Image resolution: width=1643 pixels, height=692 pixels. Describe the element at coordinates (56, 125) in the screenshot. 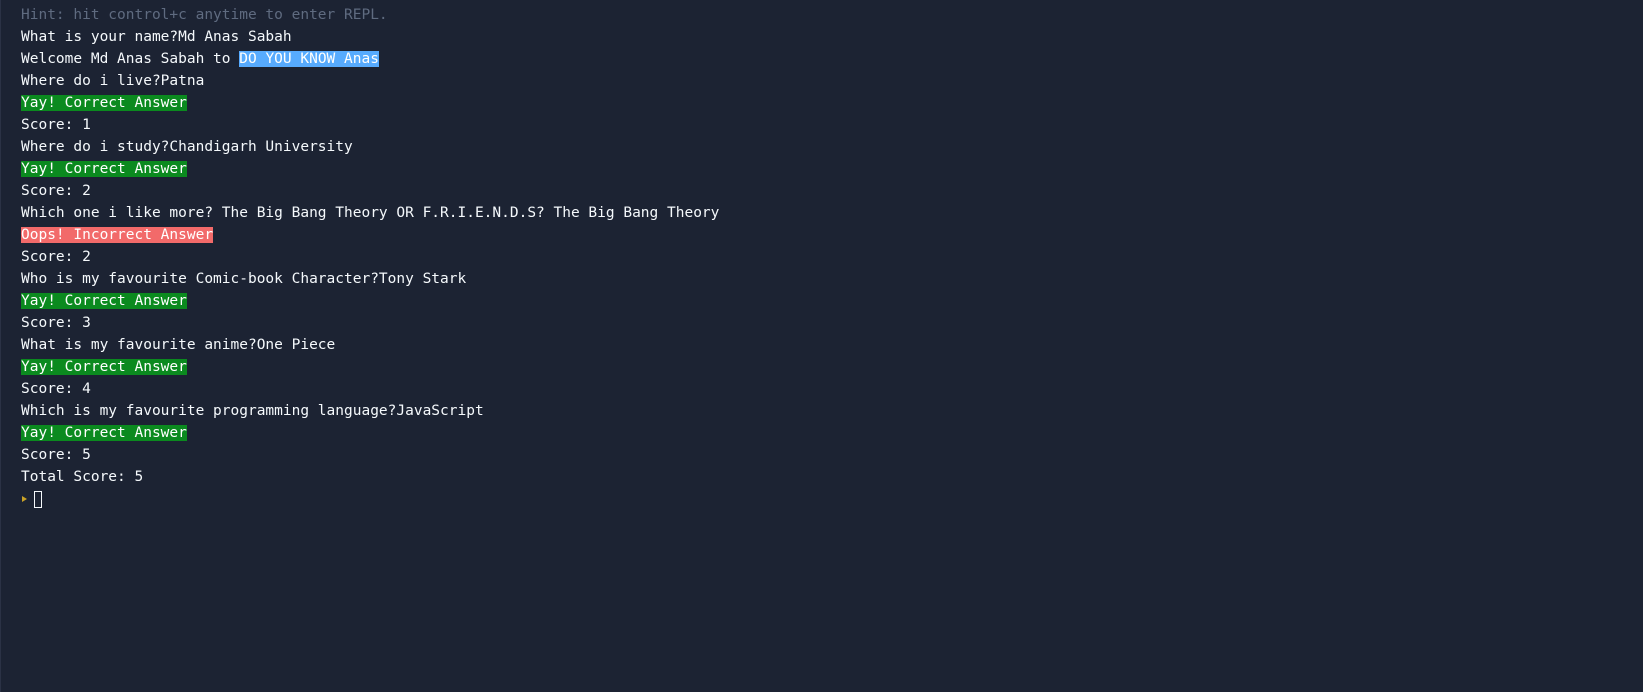

I see `score-line: Score: 1` at that location.